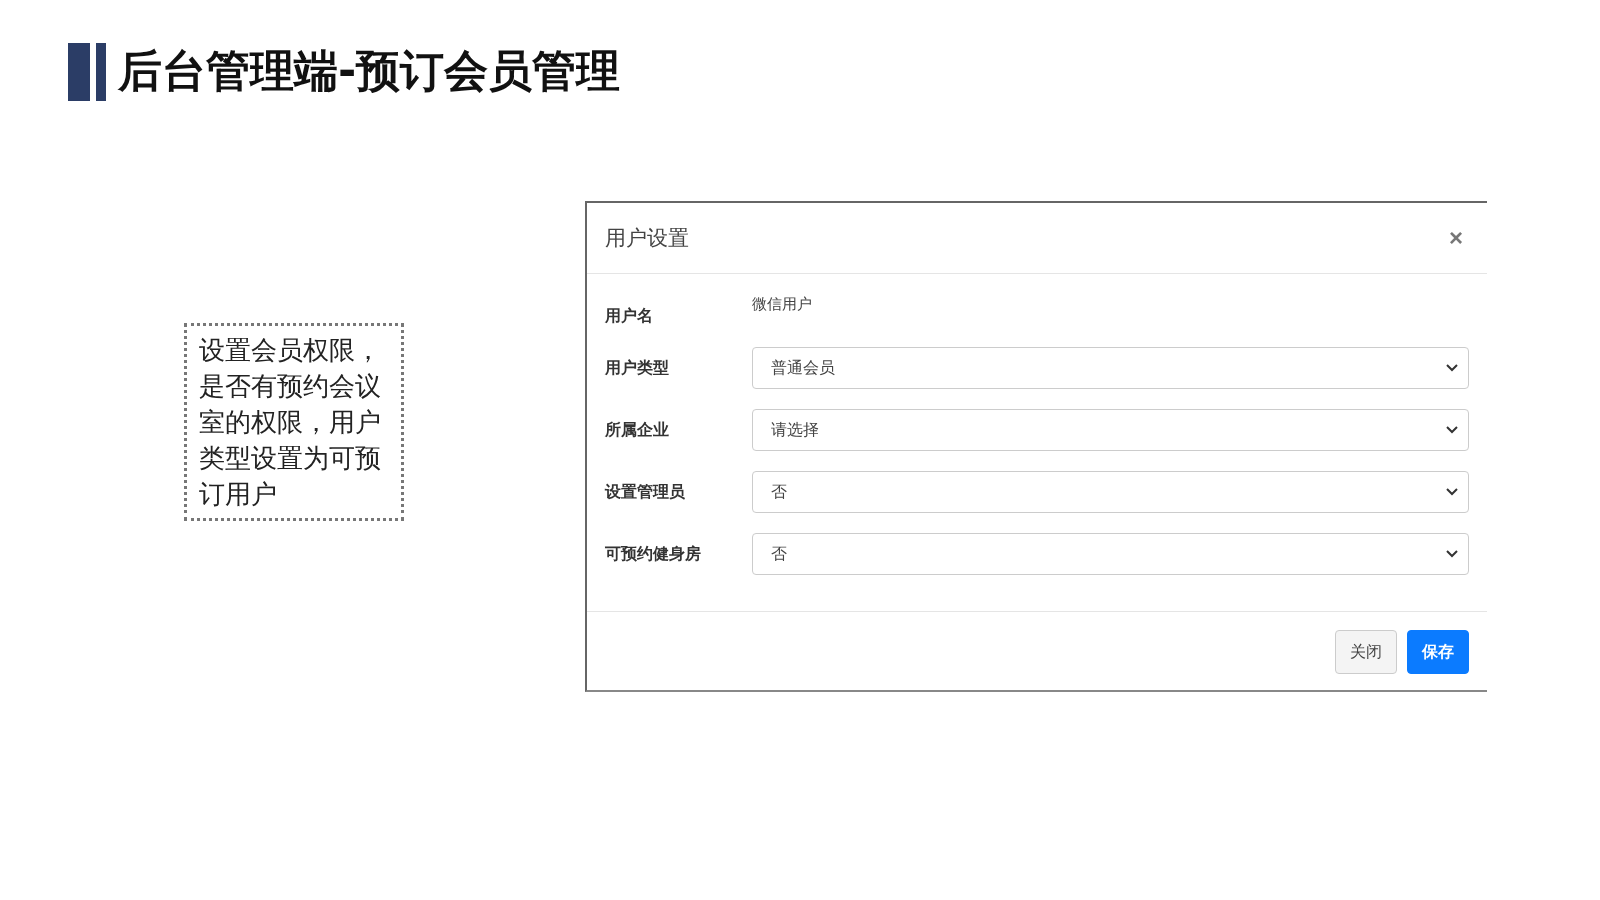  I want to click on field-label: 设置管理员, so click(645, 492).